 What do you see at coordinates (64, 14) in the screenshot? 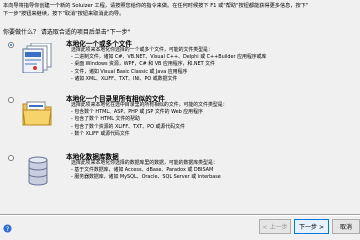
I see `intro-line-2: 下一步"按钮来继续，按下"取消"按钮来取消此向导。` at bounding box center [64, 14].